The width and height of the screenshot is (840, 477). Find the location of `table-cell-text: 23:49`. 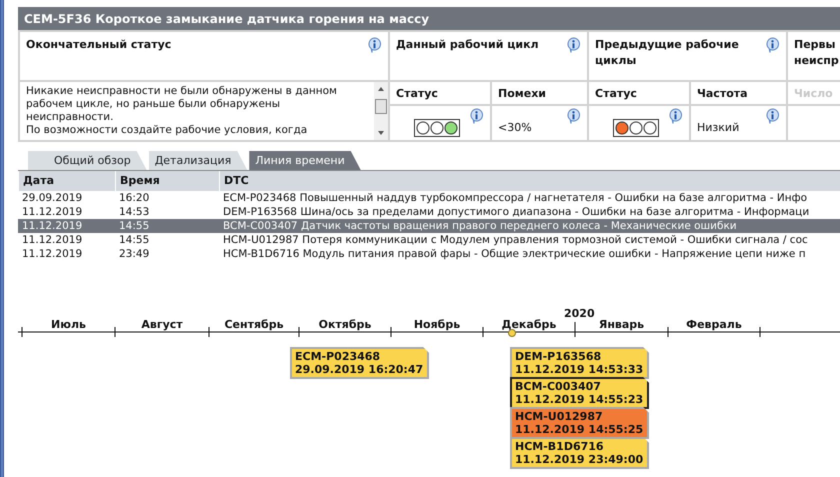

table-cell-text: 23:49 is located at coordinates (134, 254).